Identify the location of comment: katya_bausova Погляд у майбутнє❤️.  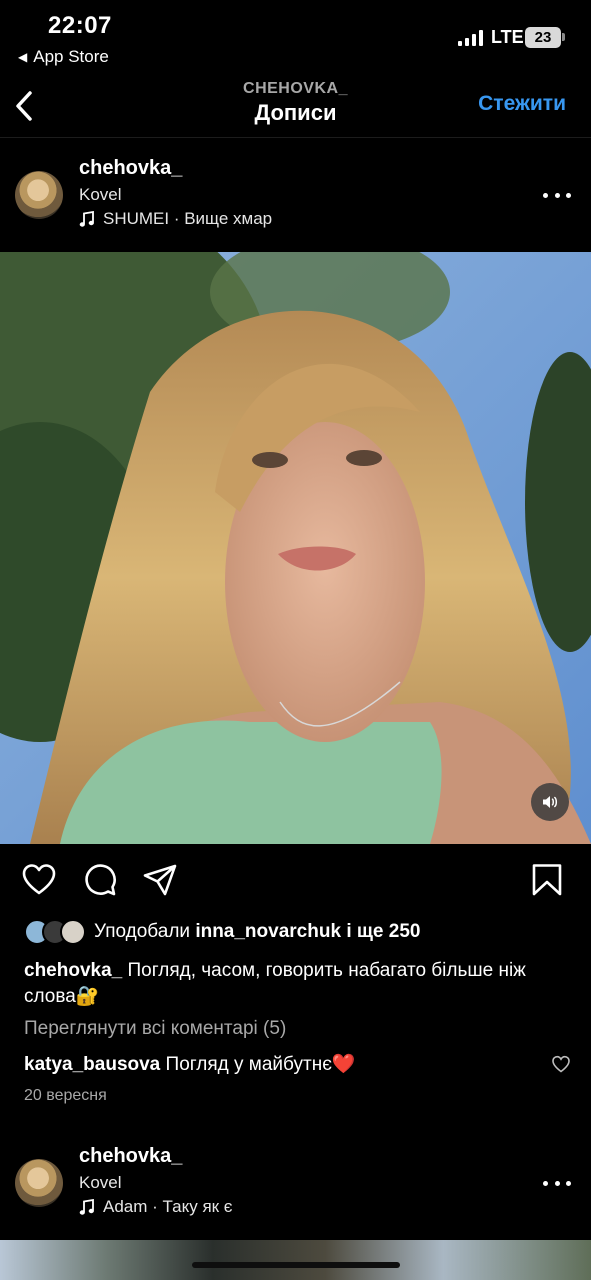
(190, 1064).